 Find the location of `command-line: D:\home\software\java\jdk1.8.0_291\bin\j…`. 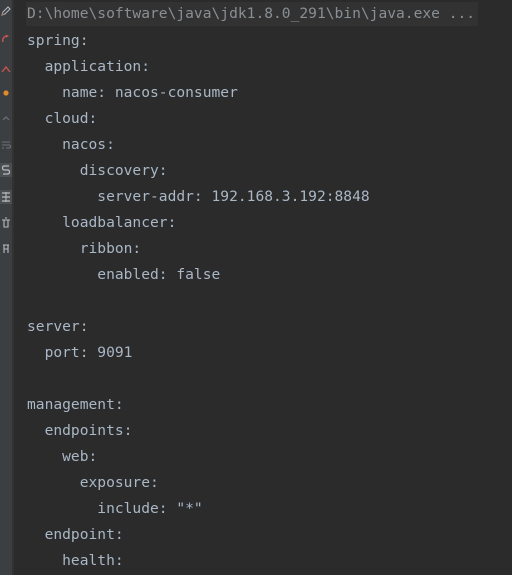

command-line: D:\home\software\java\jdk1.8.0_291\bin\j… is located at coordinates (252, 14).